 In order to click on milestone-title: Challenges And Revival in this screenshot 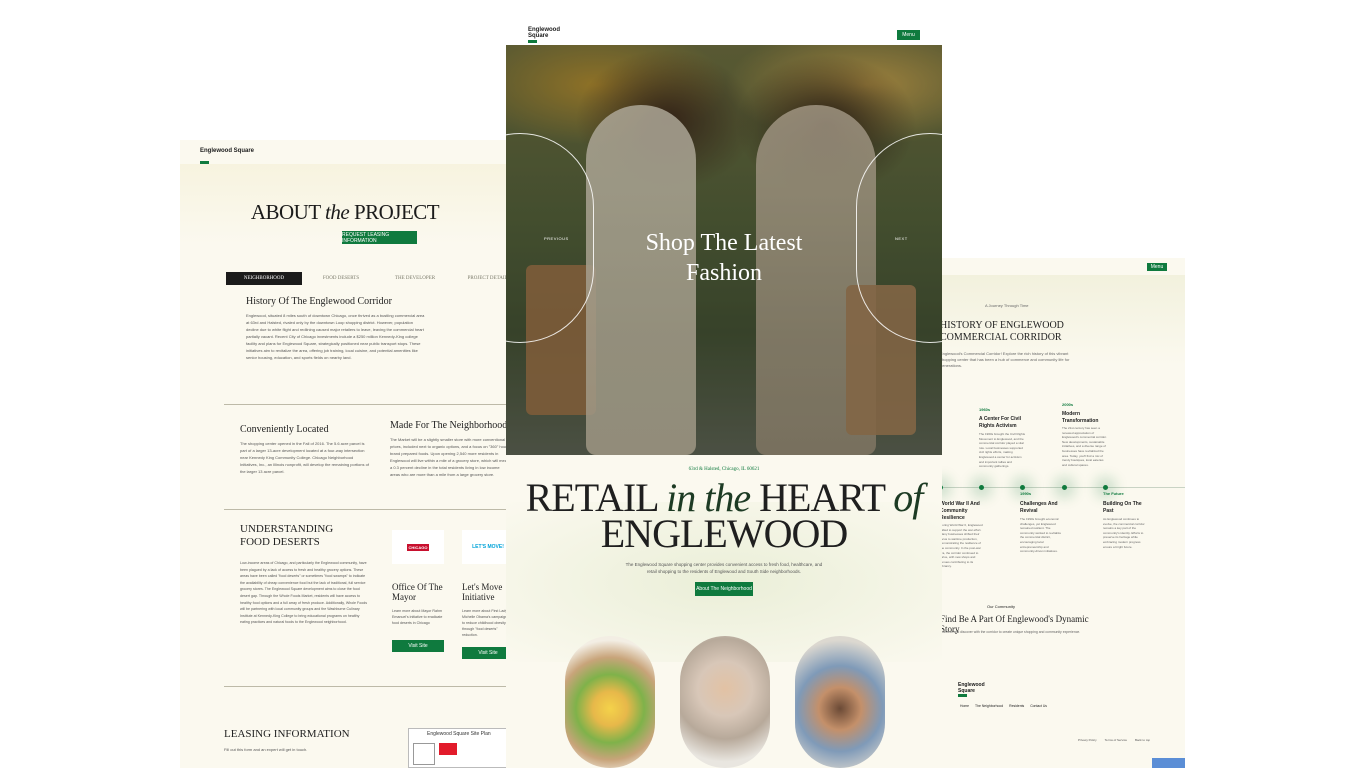, I will do `click(1039, 507)`.